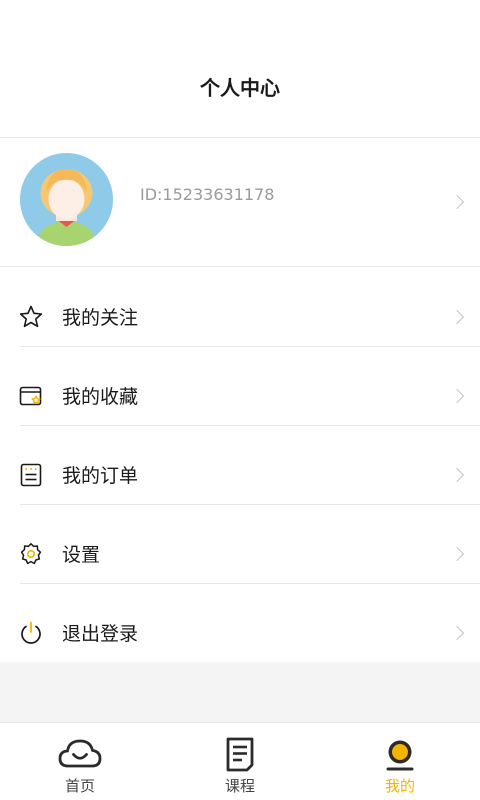  I want to click on tab-home: 首页, so click(80, 761).